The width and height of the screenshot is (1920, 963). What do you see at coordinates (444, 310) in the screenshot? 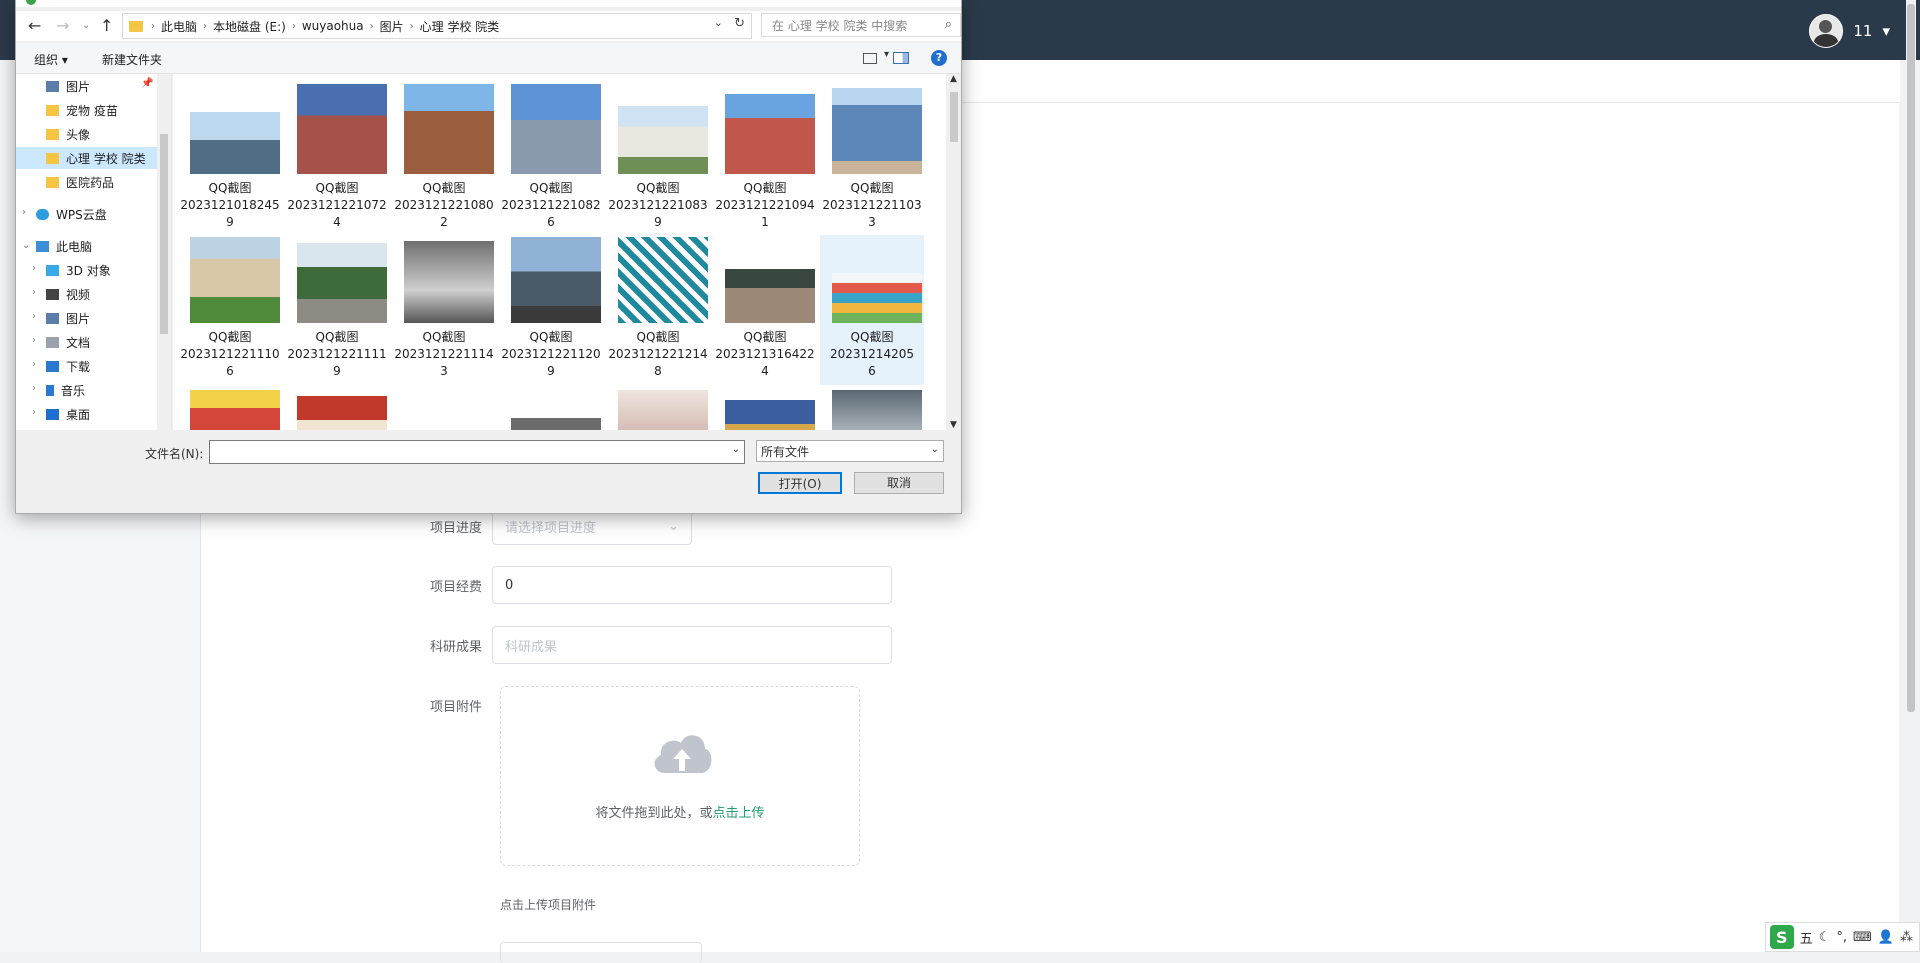
I see `file-item: QQ截图 2023121221114 3` at bounding box center [444, 310].